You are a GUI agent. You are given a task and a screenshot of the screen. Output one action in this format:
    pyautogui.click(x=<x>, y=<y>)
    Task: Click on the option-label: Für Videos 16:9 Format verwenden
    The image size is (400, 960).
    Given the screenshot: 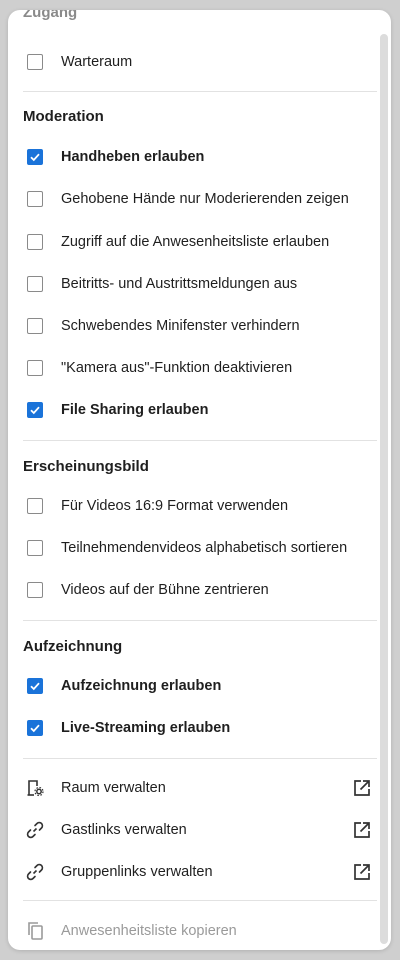 What is the action you would take?
    pyautogui.click(x=175, y=506)
    